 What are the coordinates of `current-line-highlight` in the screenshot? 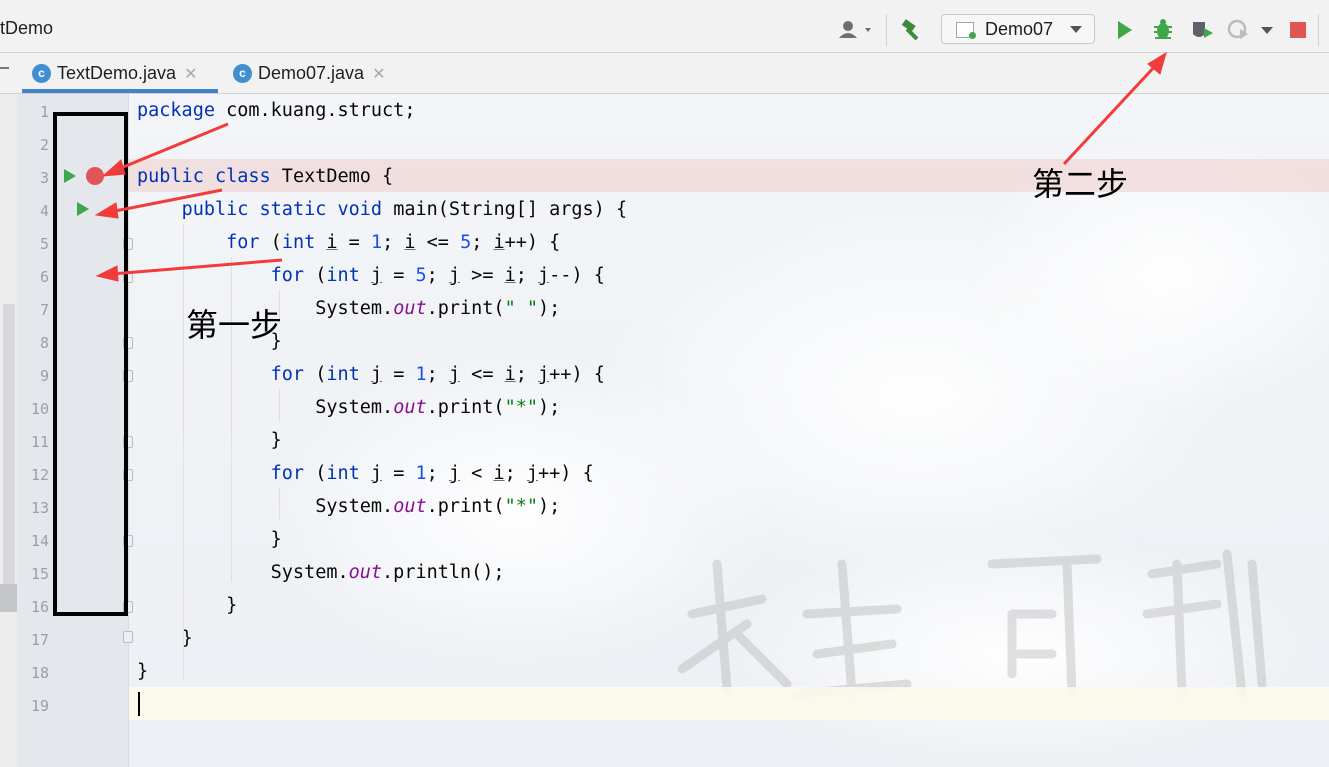 It's located at (728, 703).